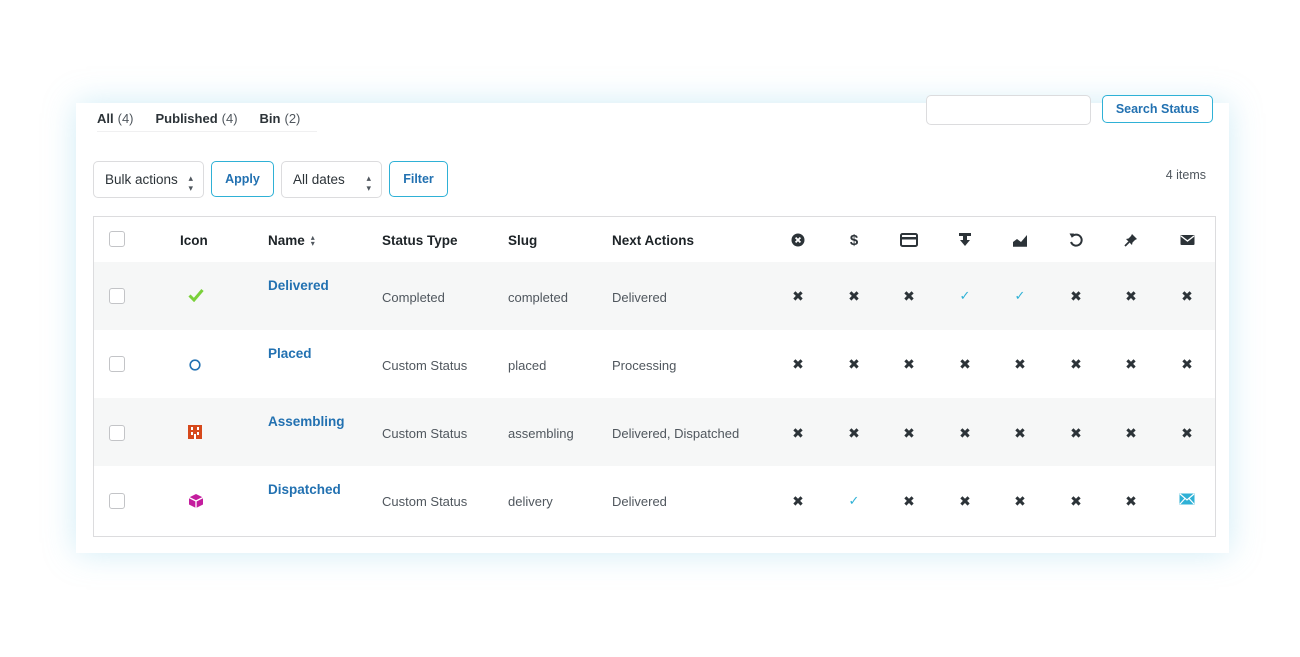 This screenshot has height=657, width=1300. I want to click on status-filter-tabs: All (4) Published (4) Bin (2), so click(207, 121).